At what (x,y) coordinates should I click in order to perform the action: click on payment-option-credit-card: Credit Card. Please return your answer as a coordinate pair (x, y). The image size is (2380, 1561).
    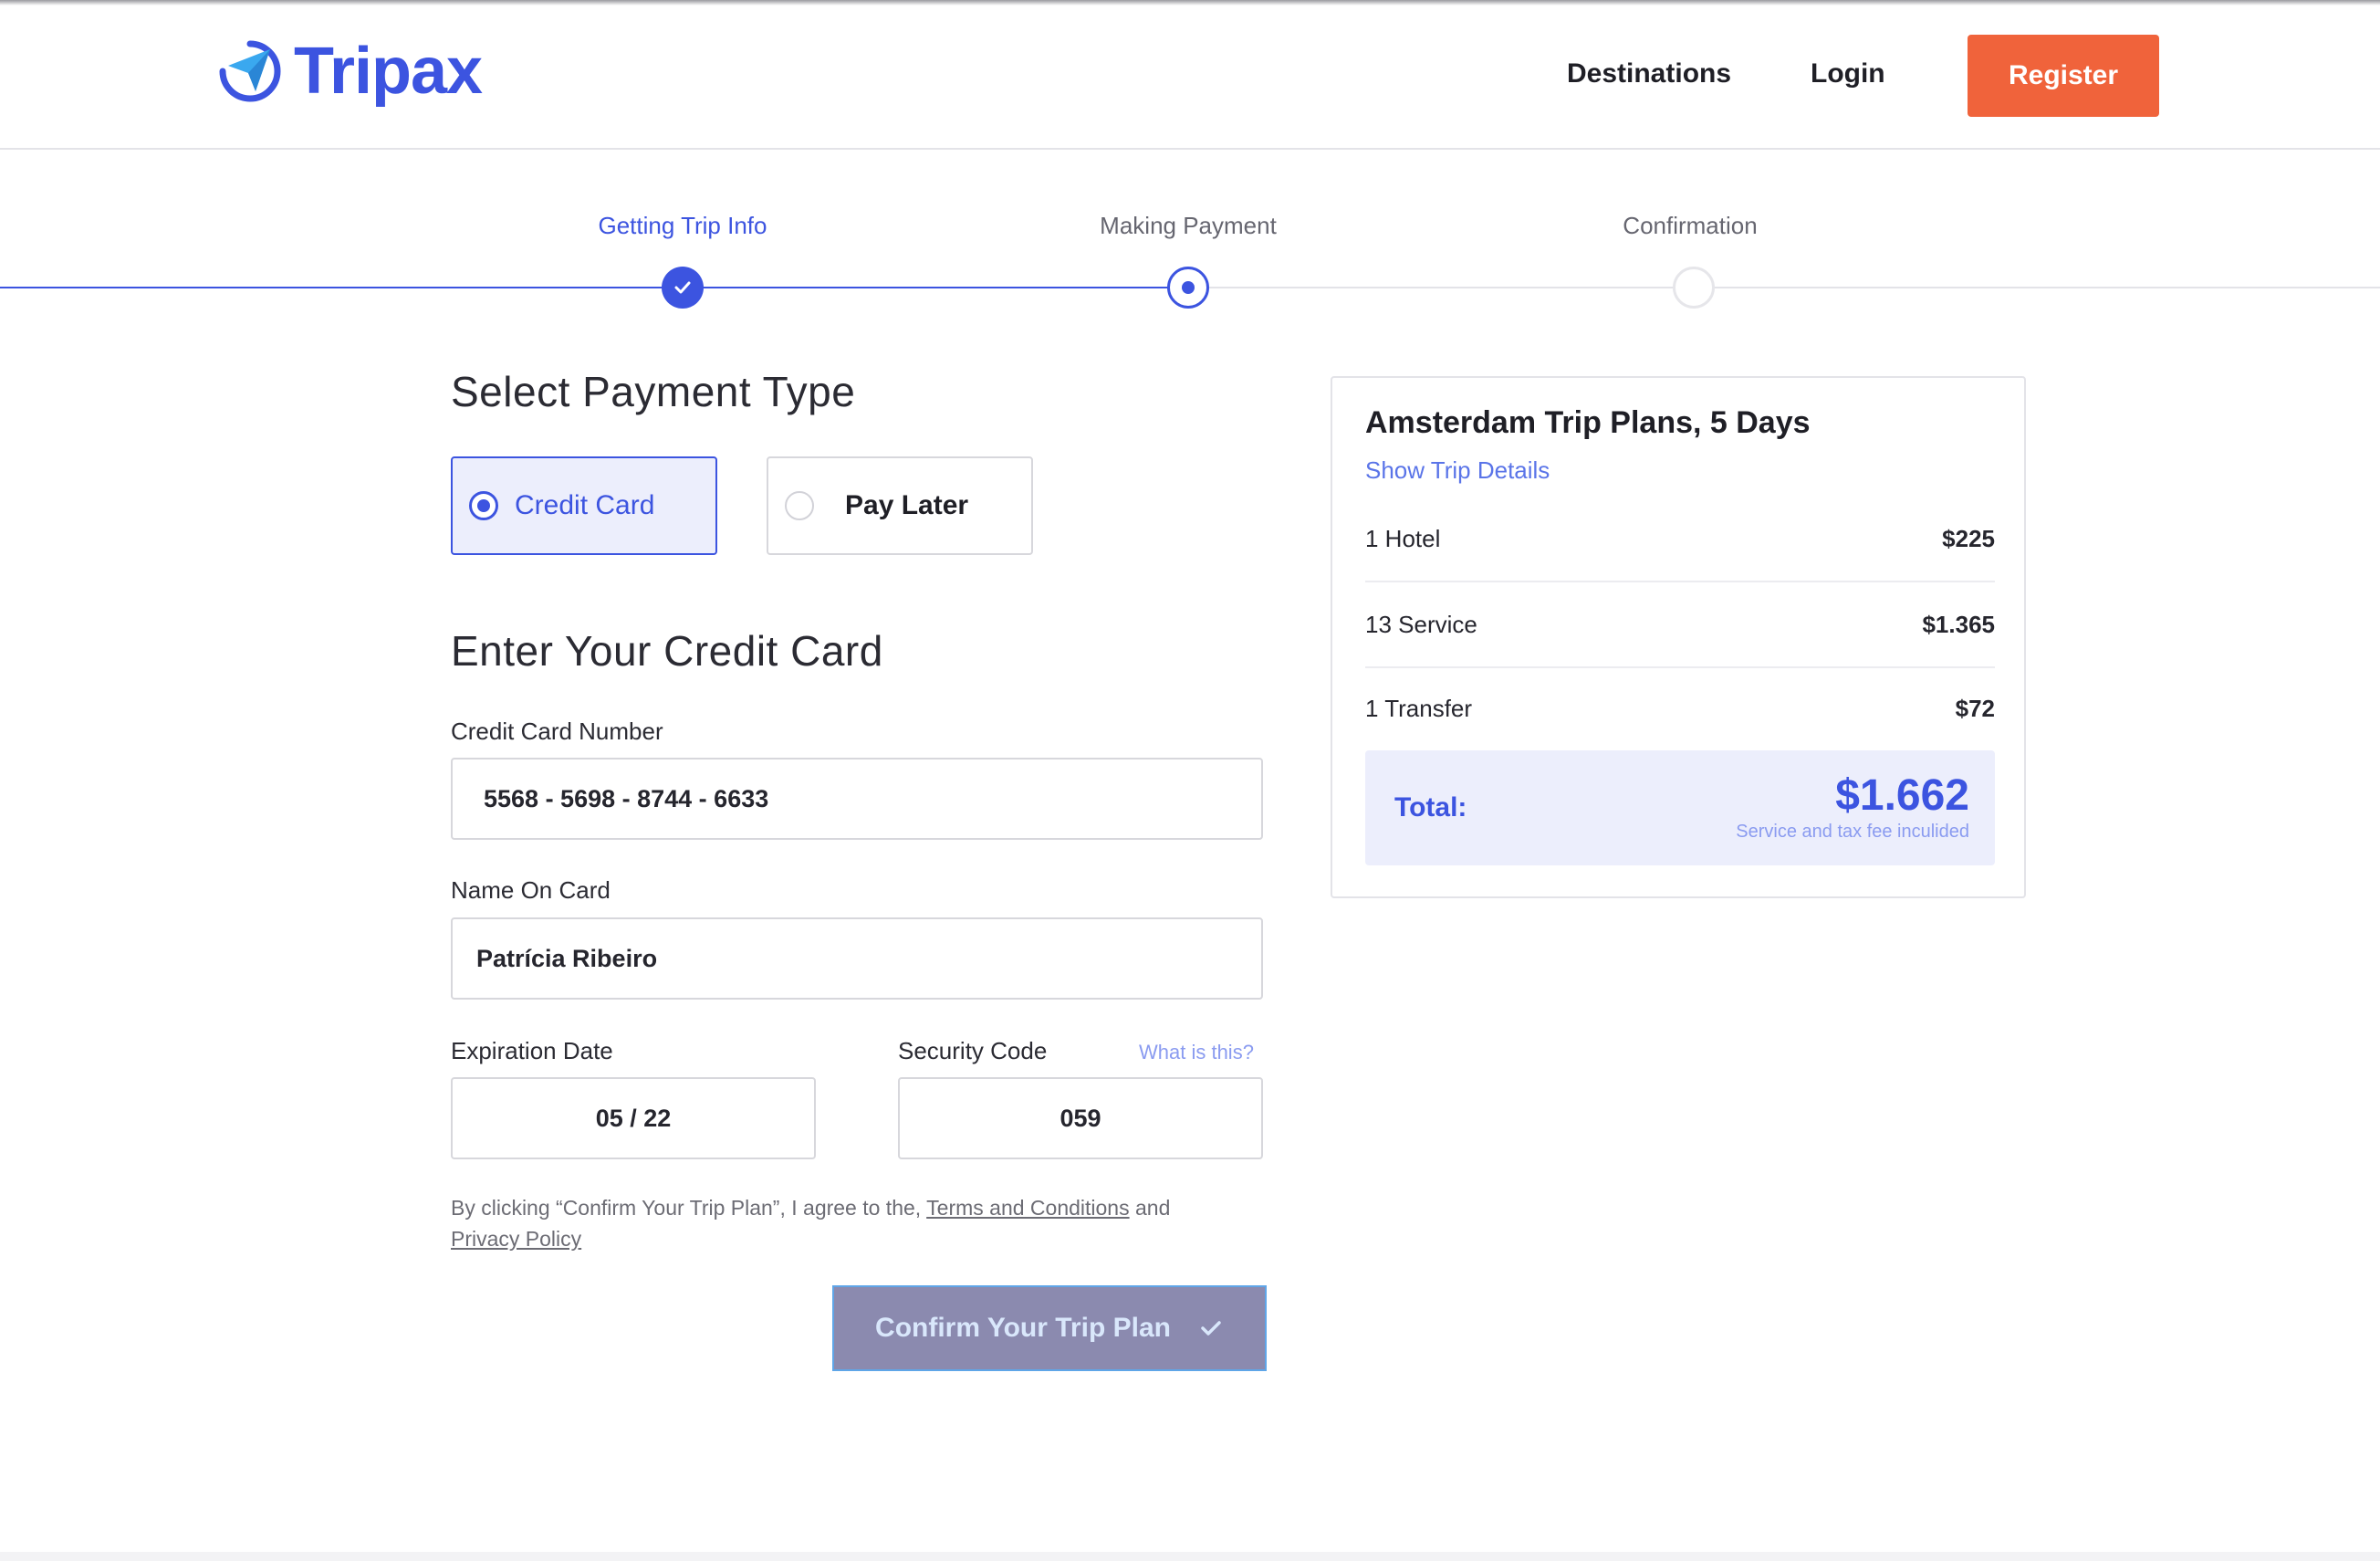
    Looking at the image, I should click on (584, 505).